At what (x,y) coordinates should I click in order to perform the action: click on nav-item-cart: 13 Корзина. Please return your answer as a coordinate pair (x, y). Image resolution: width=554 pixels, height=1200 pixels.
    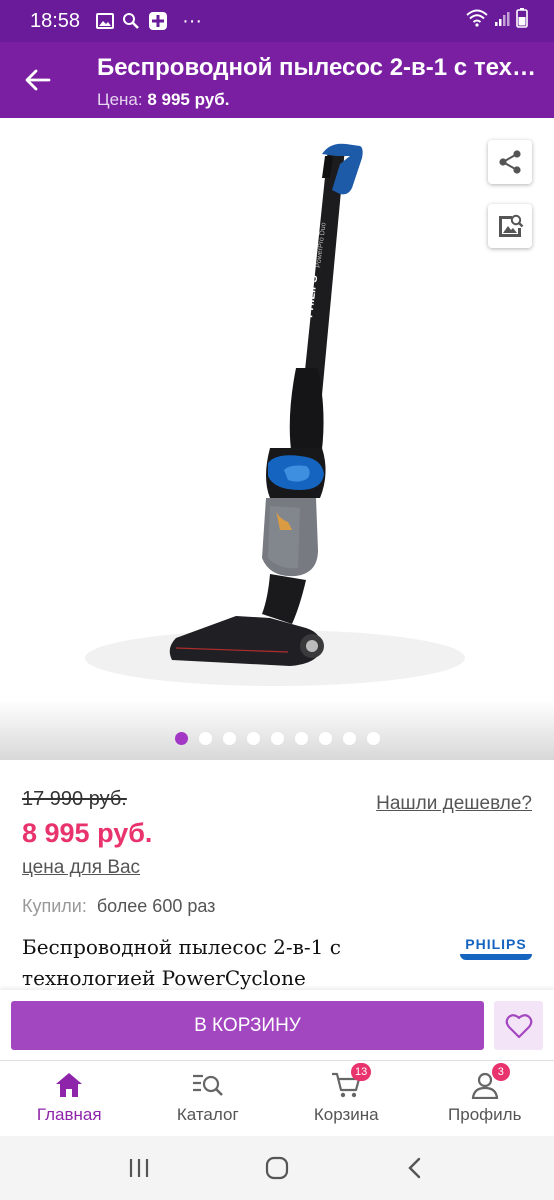
    Looking at the image, I should click on (346, 1098).